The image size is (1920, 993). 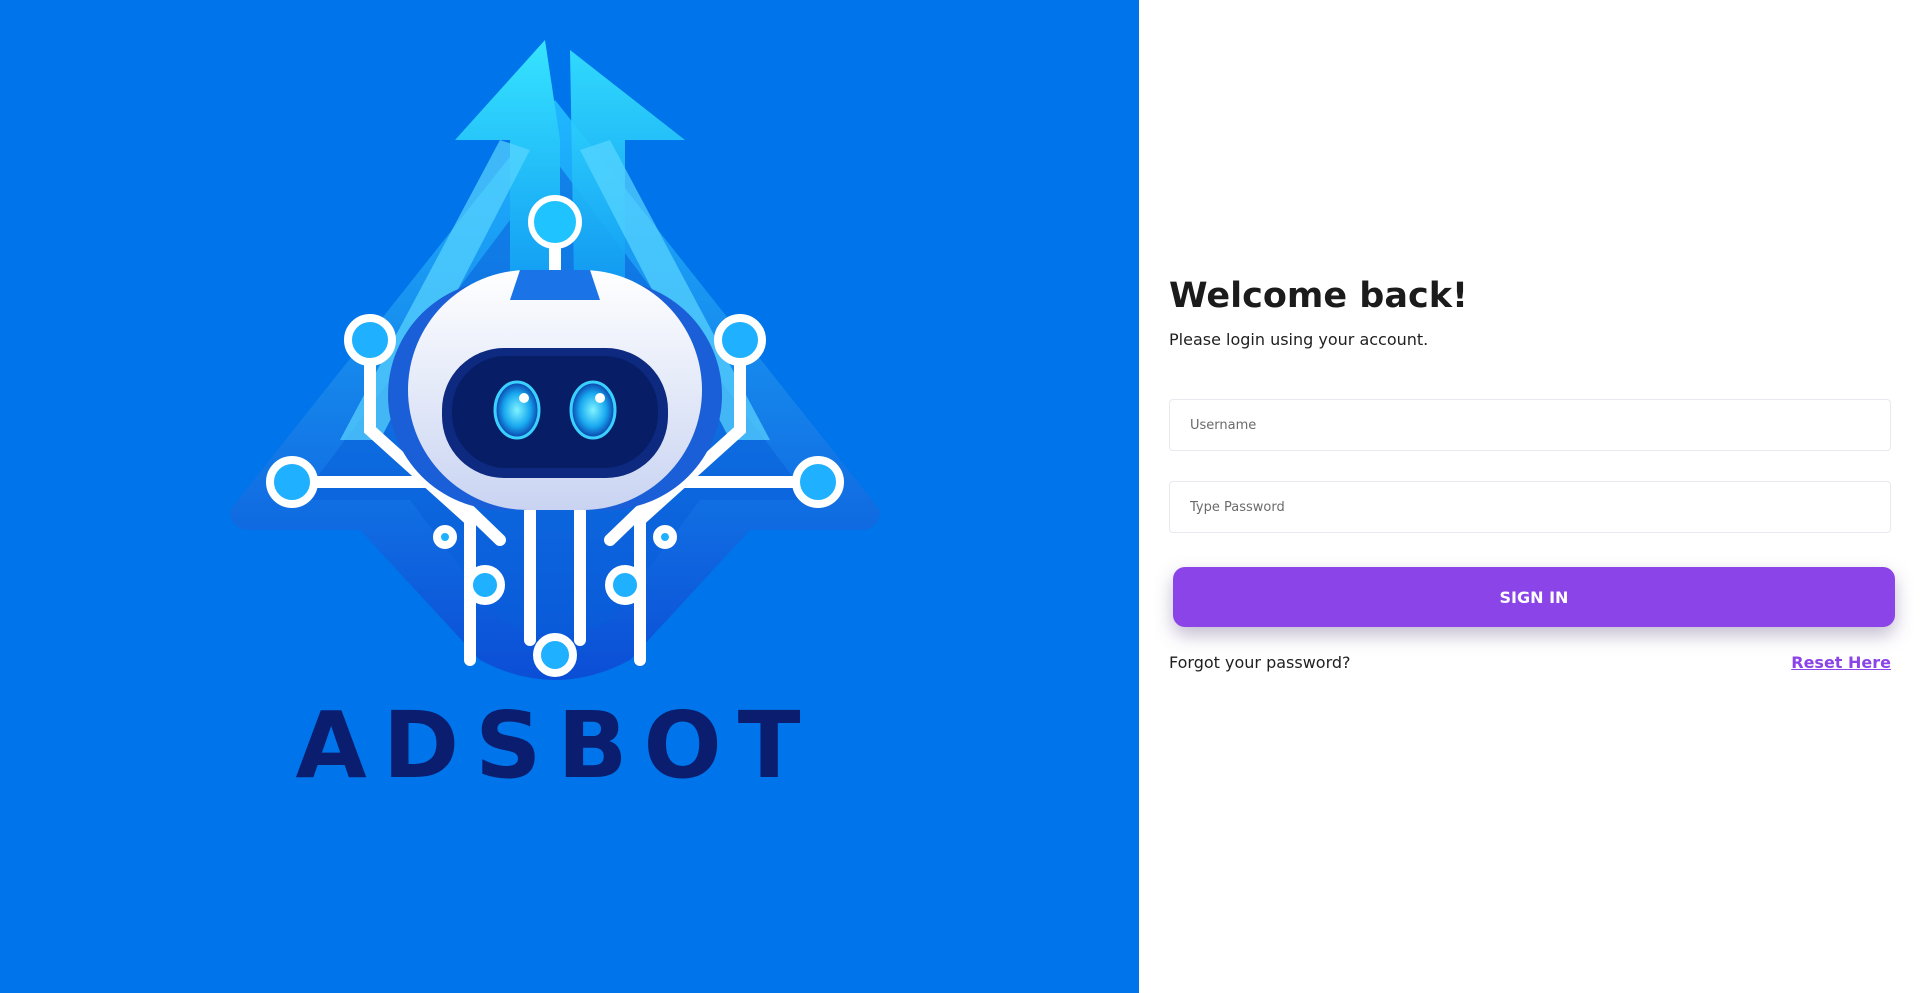 What do you see at coordinates (1534, 597) in the screenshot?
I see `sign-in-button: SIGN IN` at bounding box center [1534, 597].